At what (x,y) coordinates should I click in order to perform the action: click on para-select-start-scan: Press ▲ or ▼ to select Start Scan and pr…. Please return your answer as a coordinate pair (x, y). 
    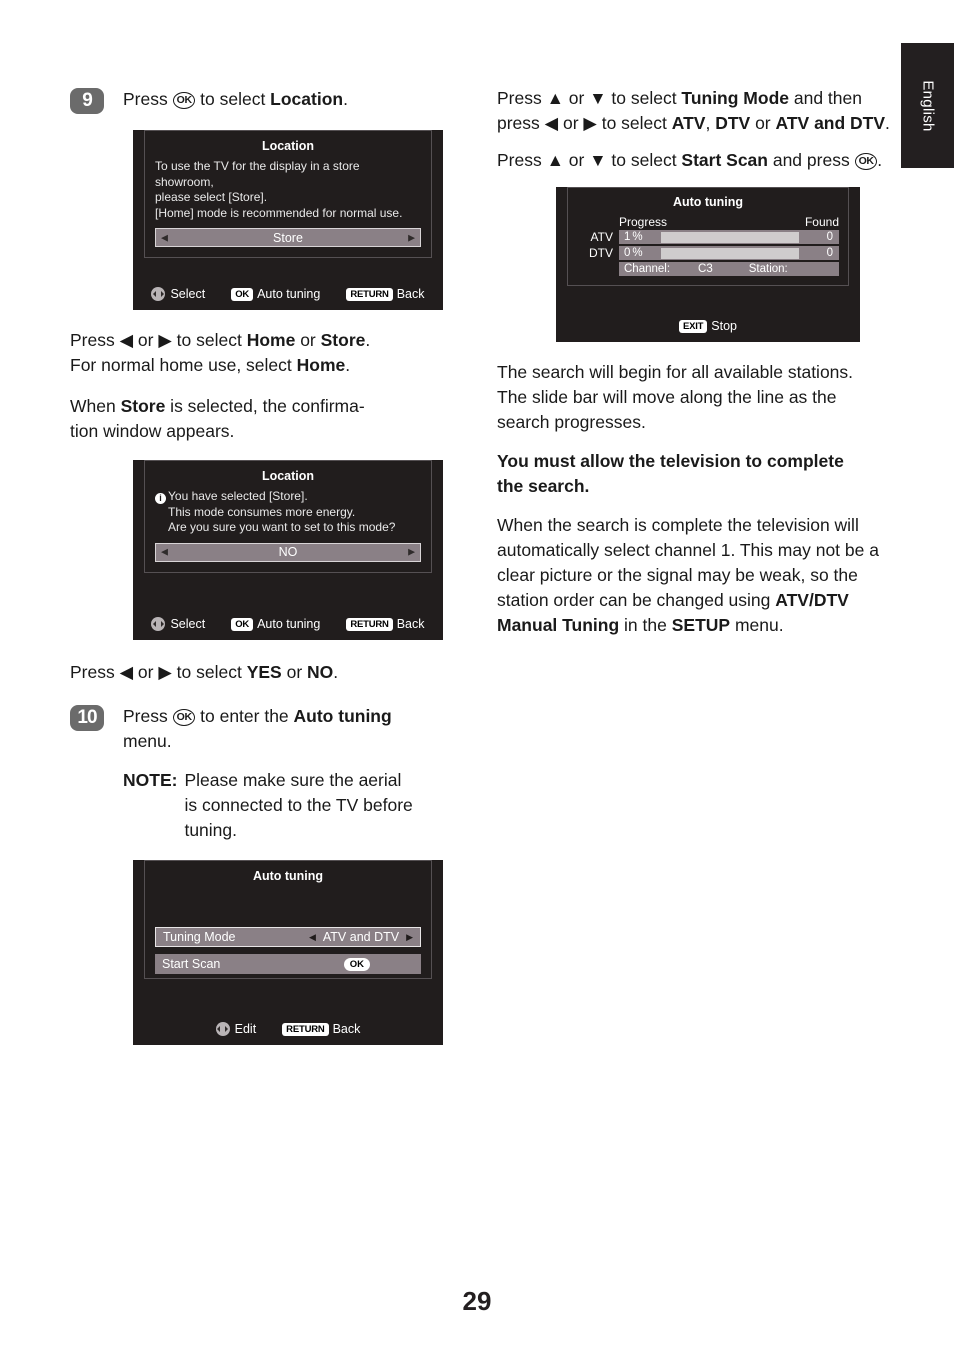
    Looking at the image, I should click on (694, 160).